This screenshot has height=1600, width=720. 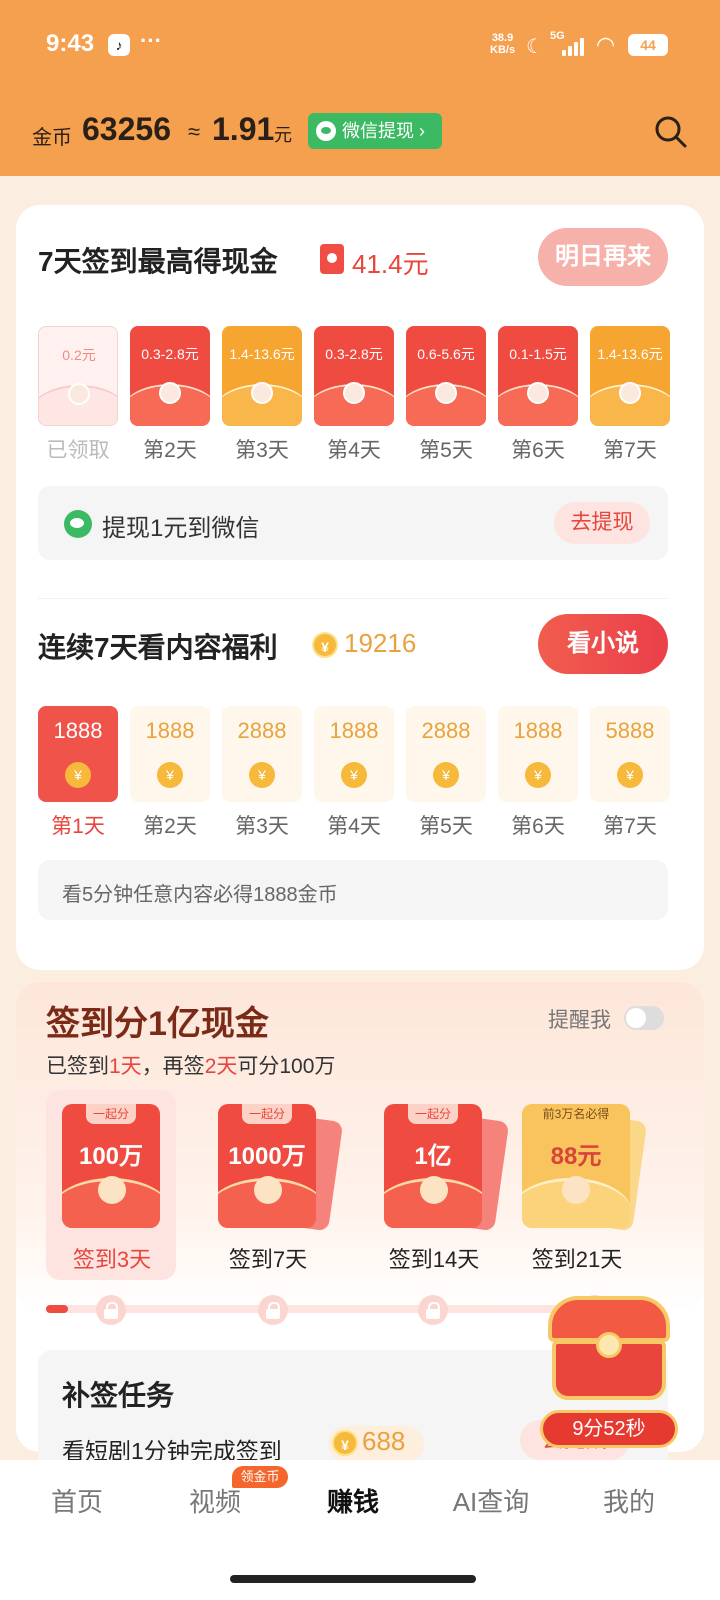 I want to click on reward-value: 1000万, so click(x=267, y=1156).